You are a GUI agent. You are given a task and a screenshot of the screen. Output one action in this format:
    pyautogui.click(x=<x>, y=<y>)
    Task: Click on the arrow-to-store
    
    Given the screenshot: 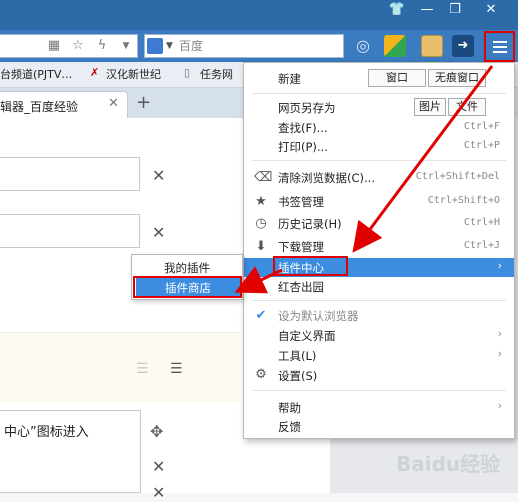 What is the action you would take?
    pyautogui.click(x=258, y=280)
    